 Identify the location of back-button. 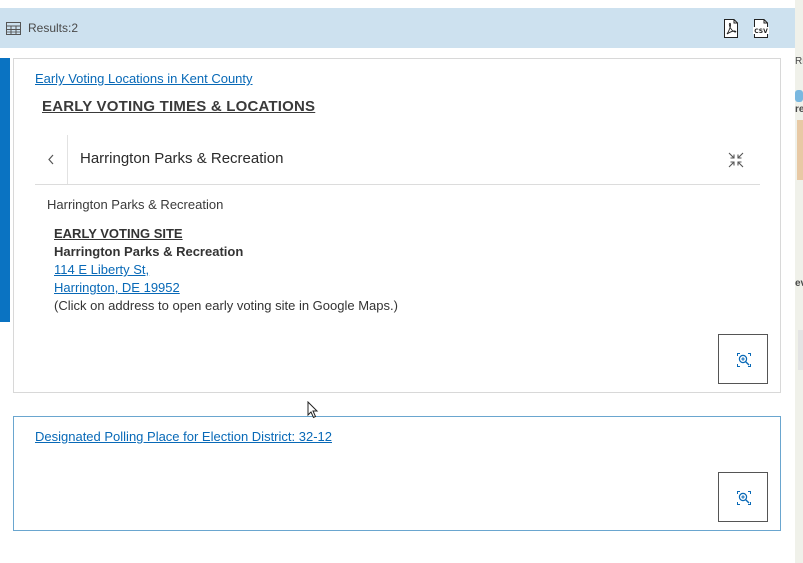
(51, 159).